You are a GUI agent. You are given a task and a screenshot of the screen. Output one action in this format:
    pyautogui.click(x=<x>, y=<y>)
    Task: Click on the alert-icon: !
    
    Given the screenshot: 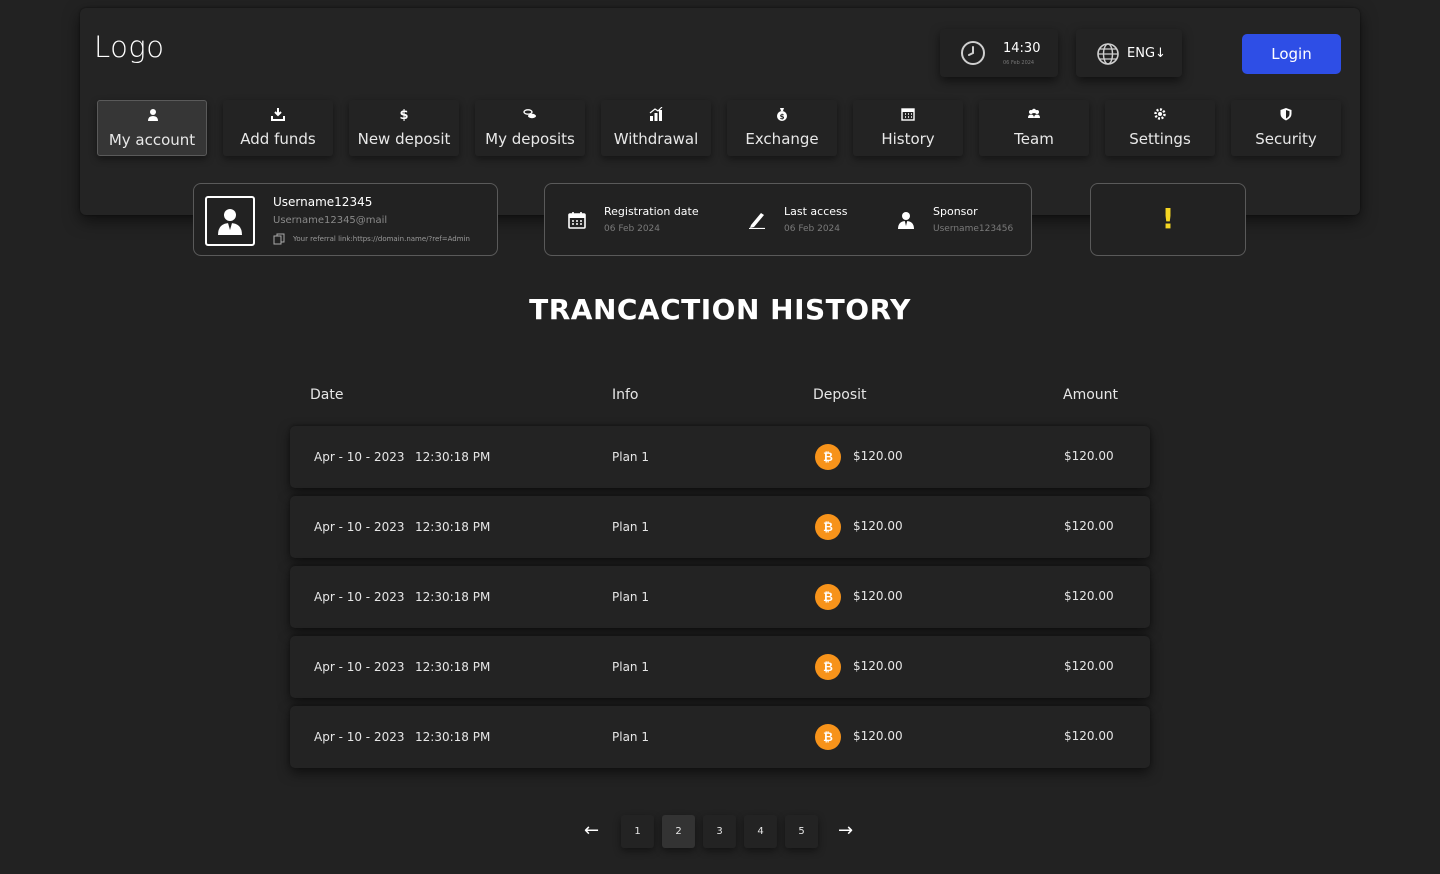 What is the action you would take?
    pyautogui.click(x=1168, y=218)
    